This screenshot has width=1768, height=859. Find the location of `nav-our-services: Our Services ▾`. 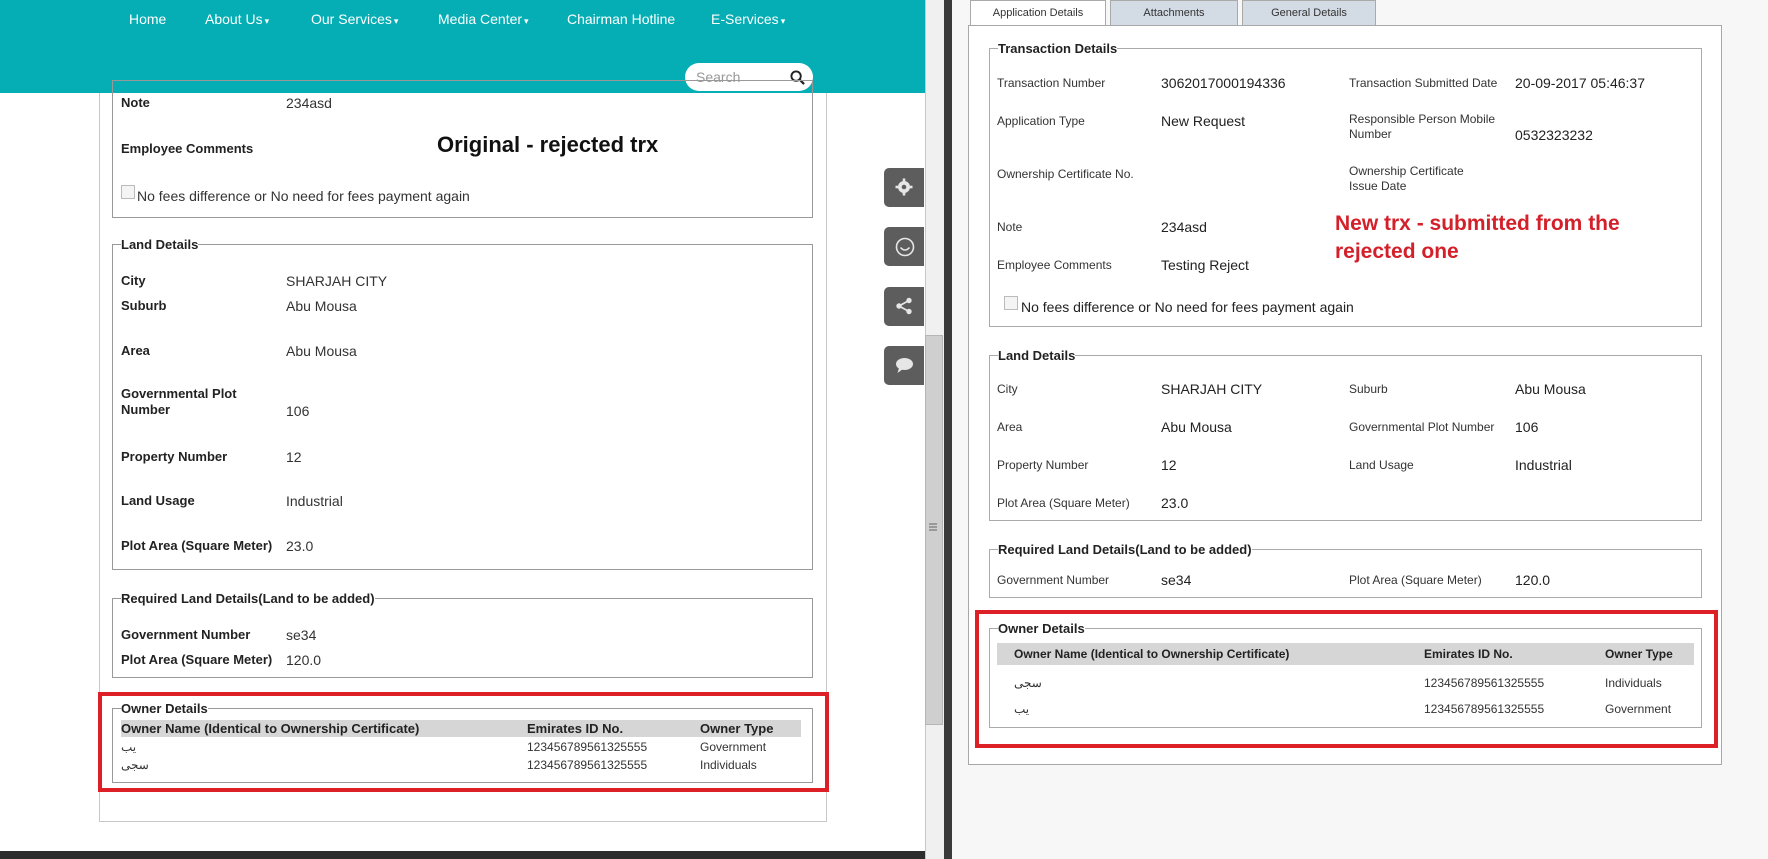

nav-our-services: Our Services ▾ is located at coordinates (354, 19).